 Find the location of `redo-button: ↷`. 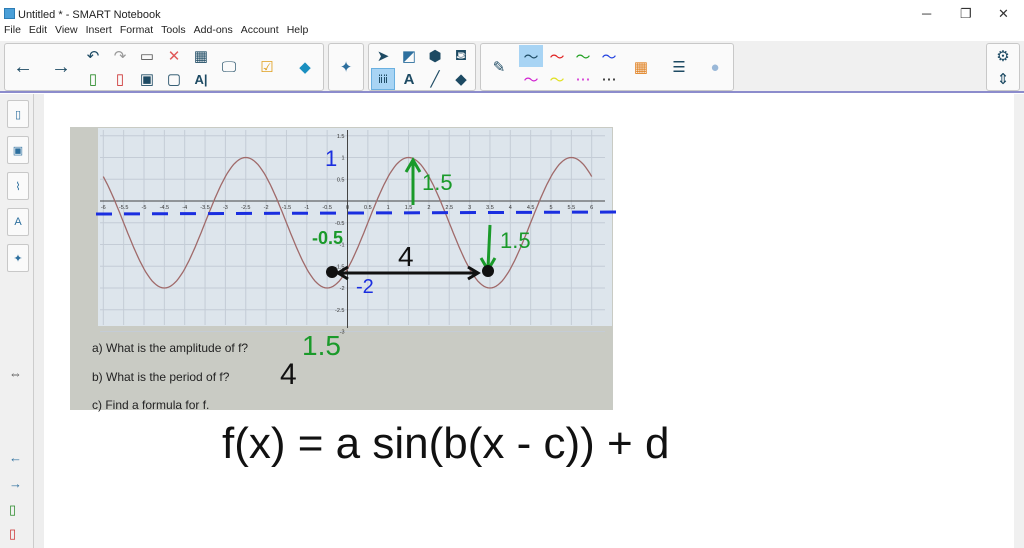

redo-button: ↷ is located at coordinates (120, 56).